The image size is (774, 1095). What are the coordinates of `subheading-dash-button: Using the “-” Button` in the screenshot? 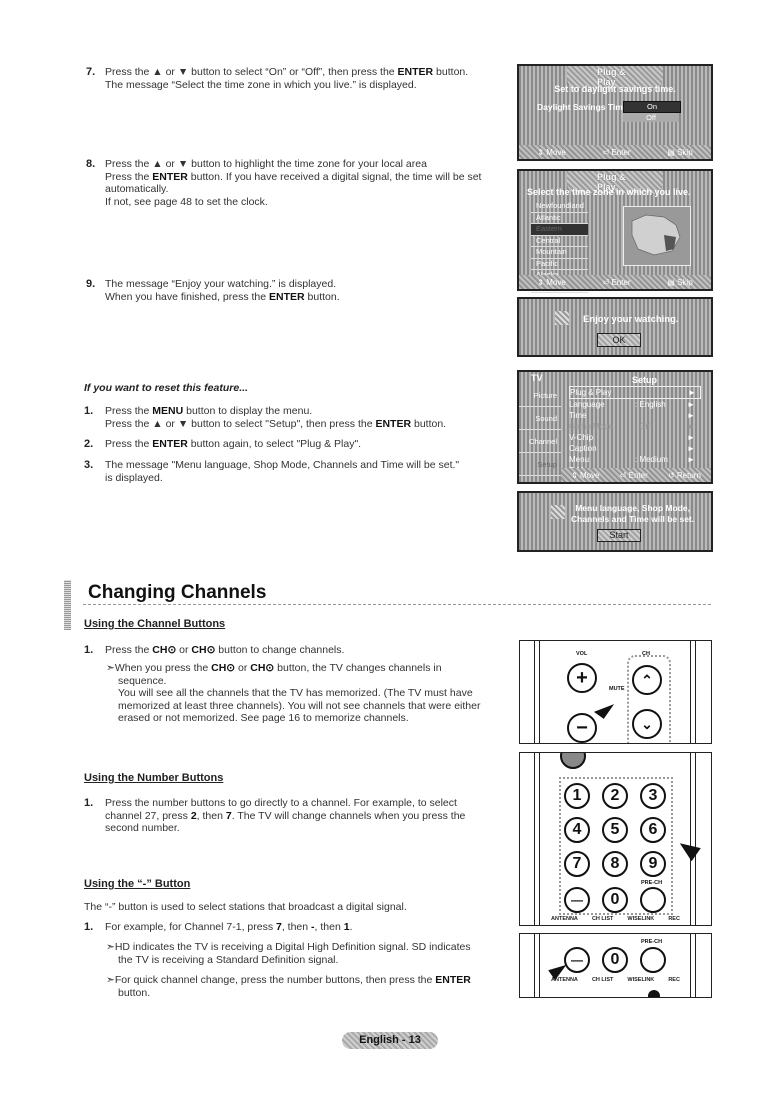 It's located at (137, 884).